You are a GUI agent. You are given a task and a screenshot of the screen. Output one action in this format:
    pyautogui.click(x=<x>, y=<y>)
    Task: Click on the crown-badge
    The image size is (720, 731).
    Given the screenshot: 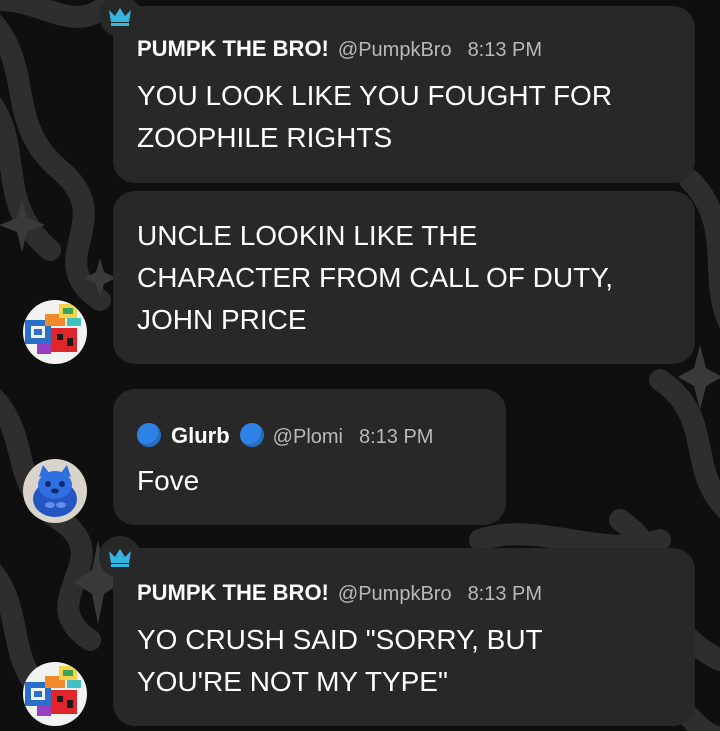 What is the action you would take?
    pyautogui.click(x=120, y=557)
    